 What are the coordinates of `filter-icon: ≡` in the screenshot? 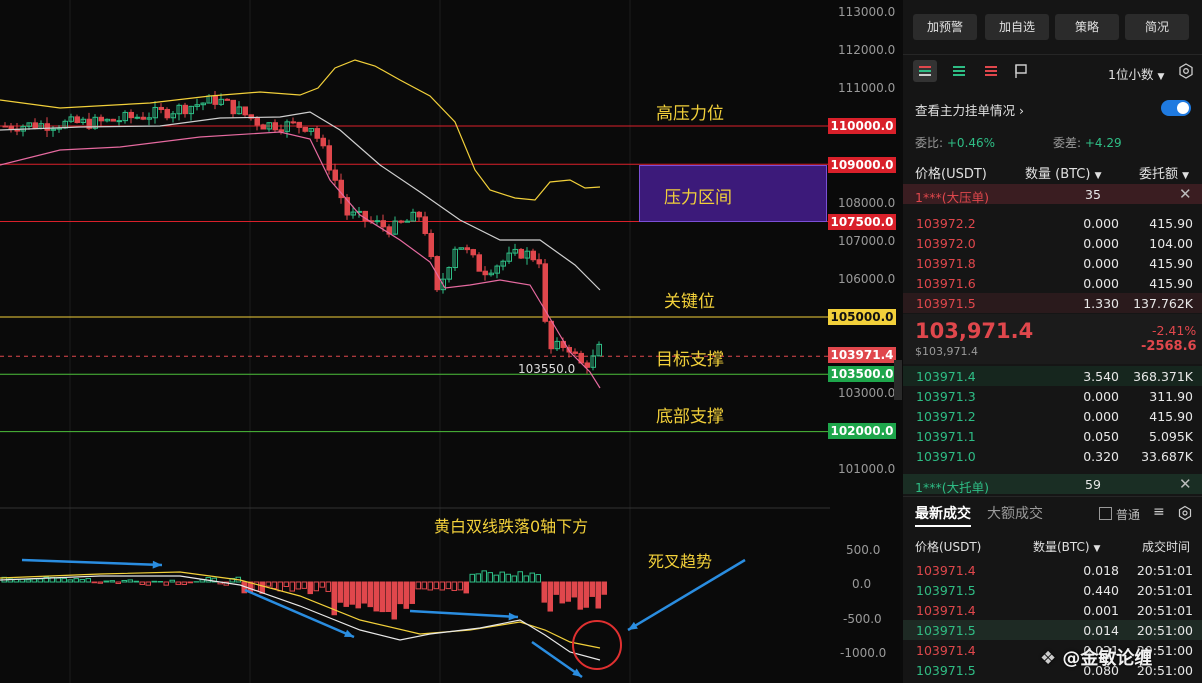 It's located at (1159, 512).